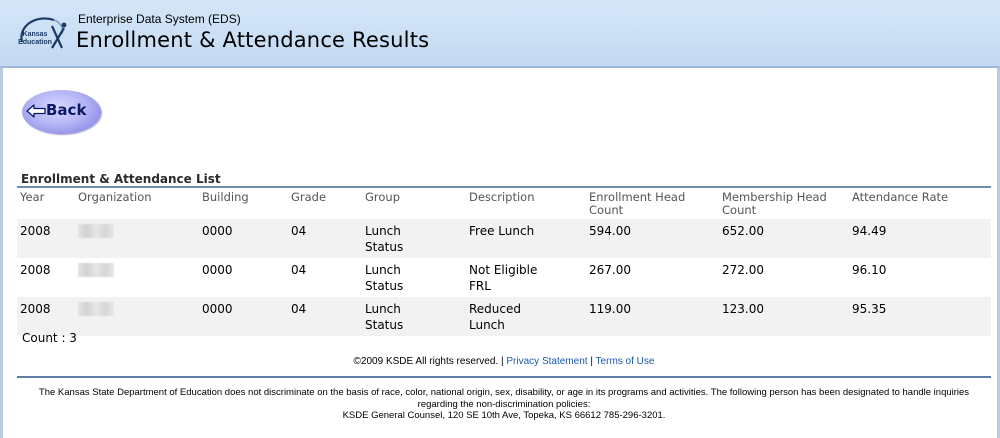  I want to click on column-header-description: Description, so click(526, 204).